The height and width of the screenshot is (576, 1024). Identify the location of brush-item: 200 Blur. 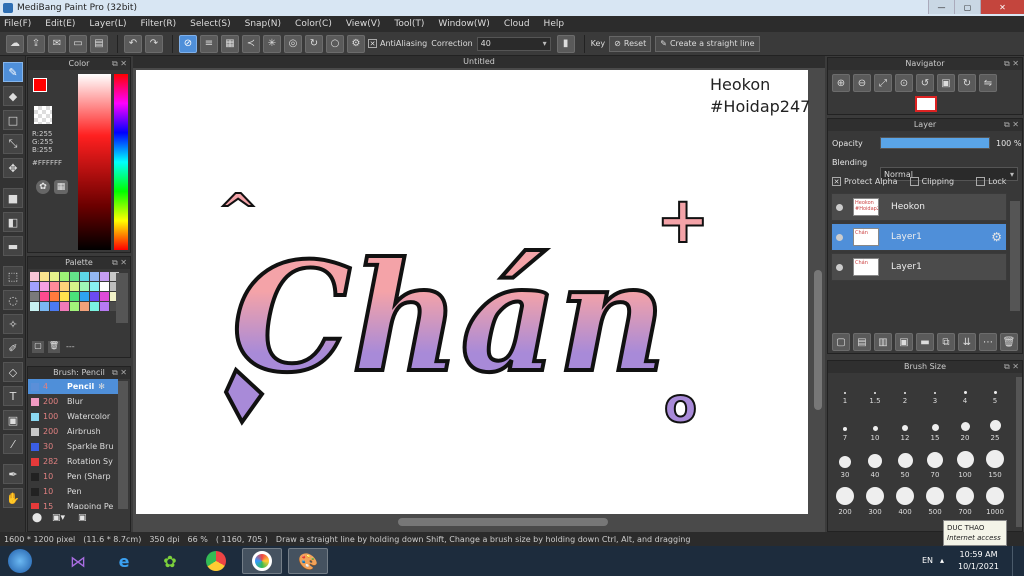
(73, 401).